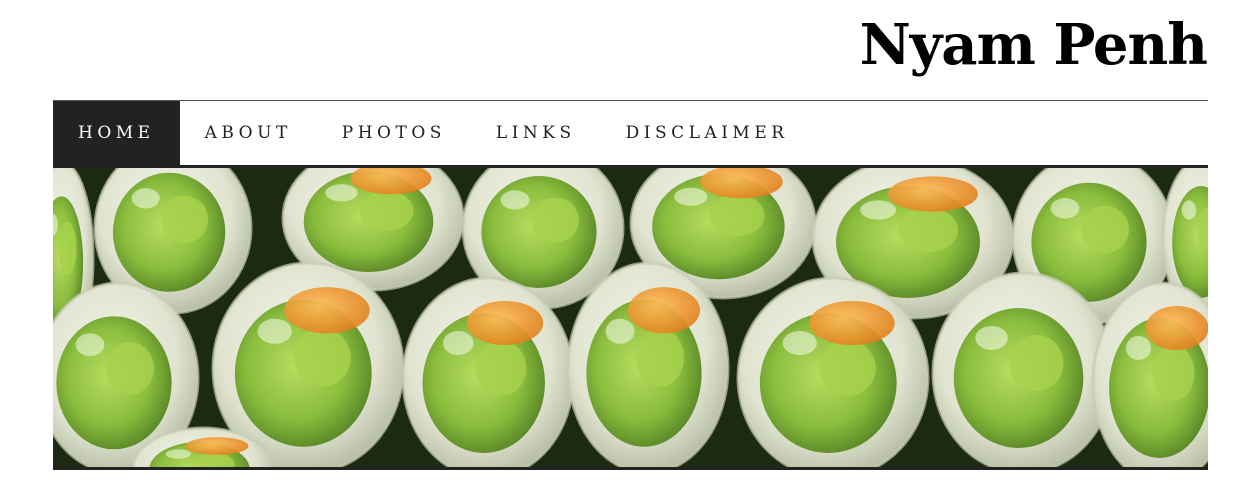 The image size is (1254, 499). What do you see at coordinates (248, 133) in the screenshot?
I see `nav-item-about: ABOUT` at bounding box center [248, 133].